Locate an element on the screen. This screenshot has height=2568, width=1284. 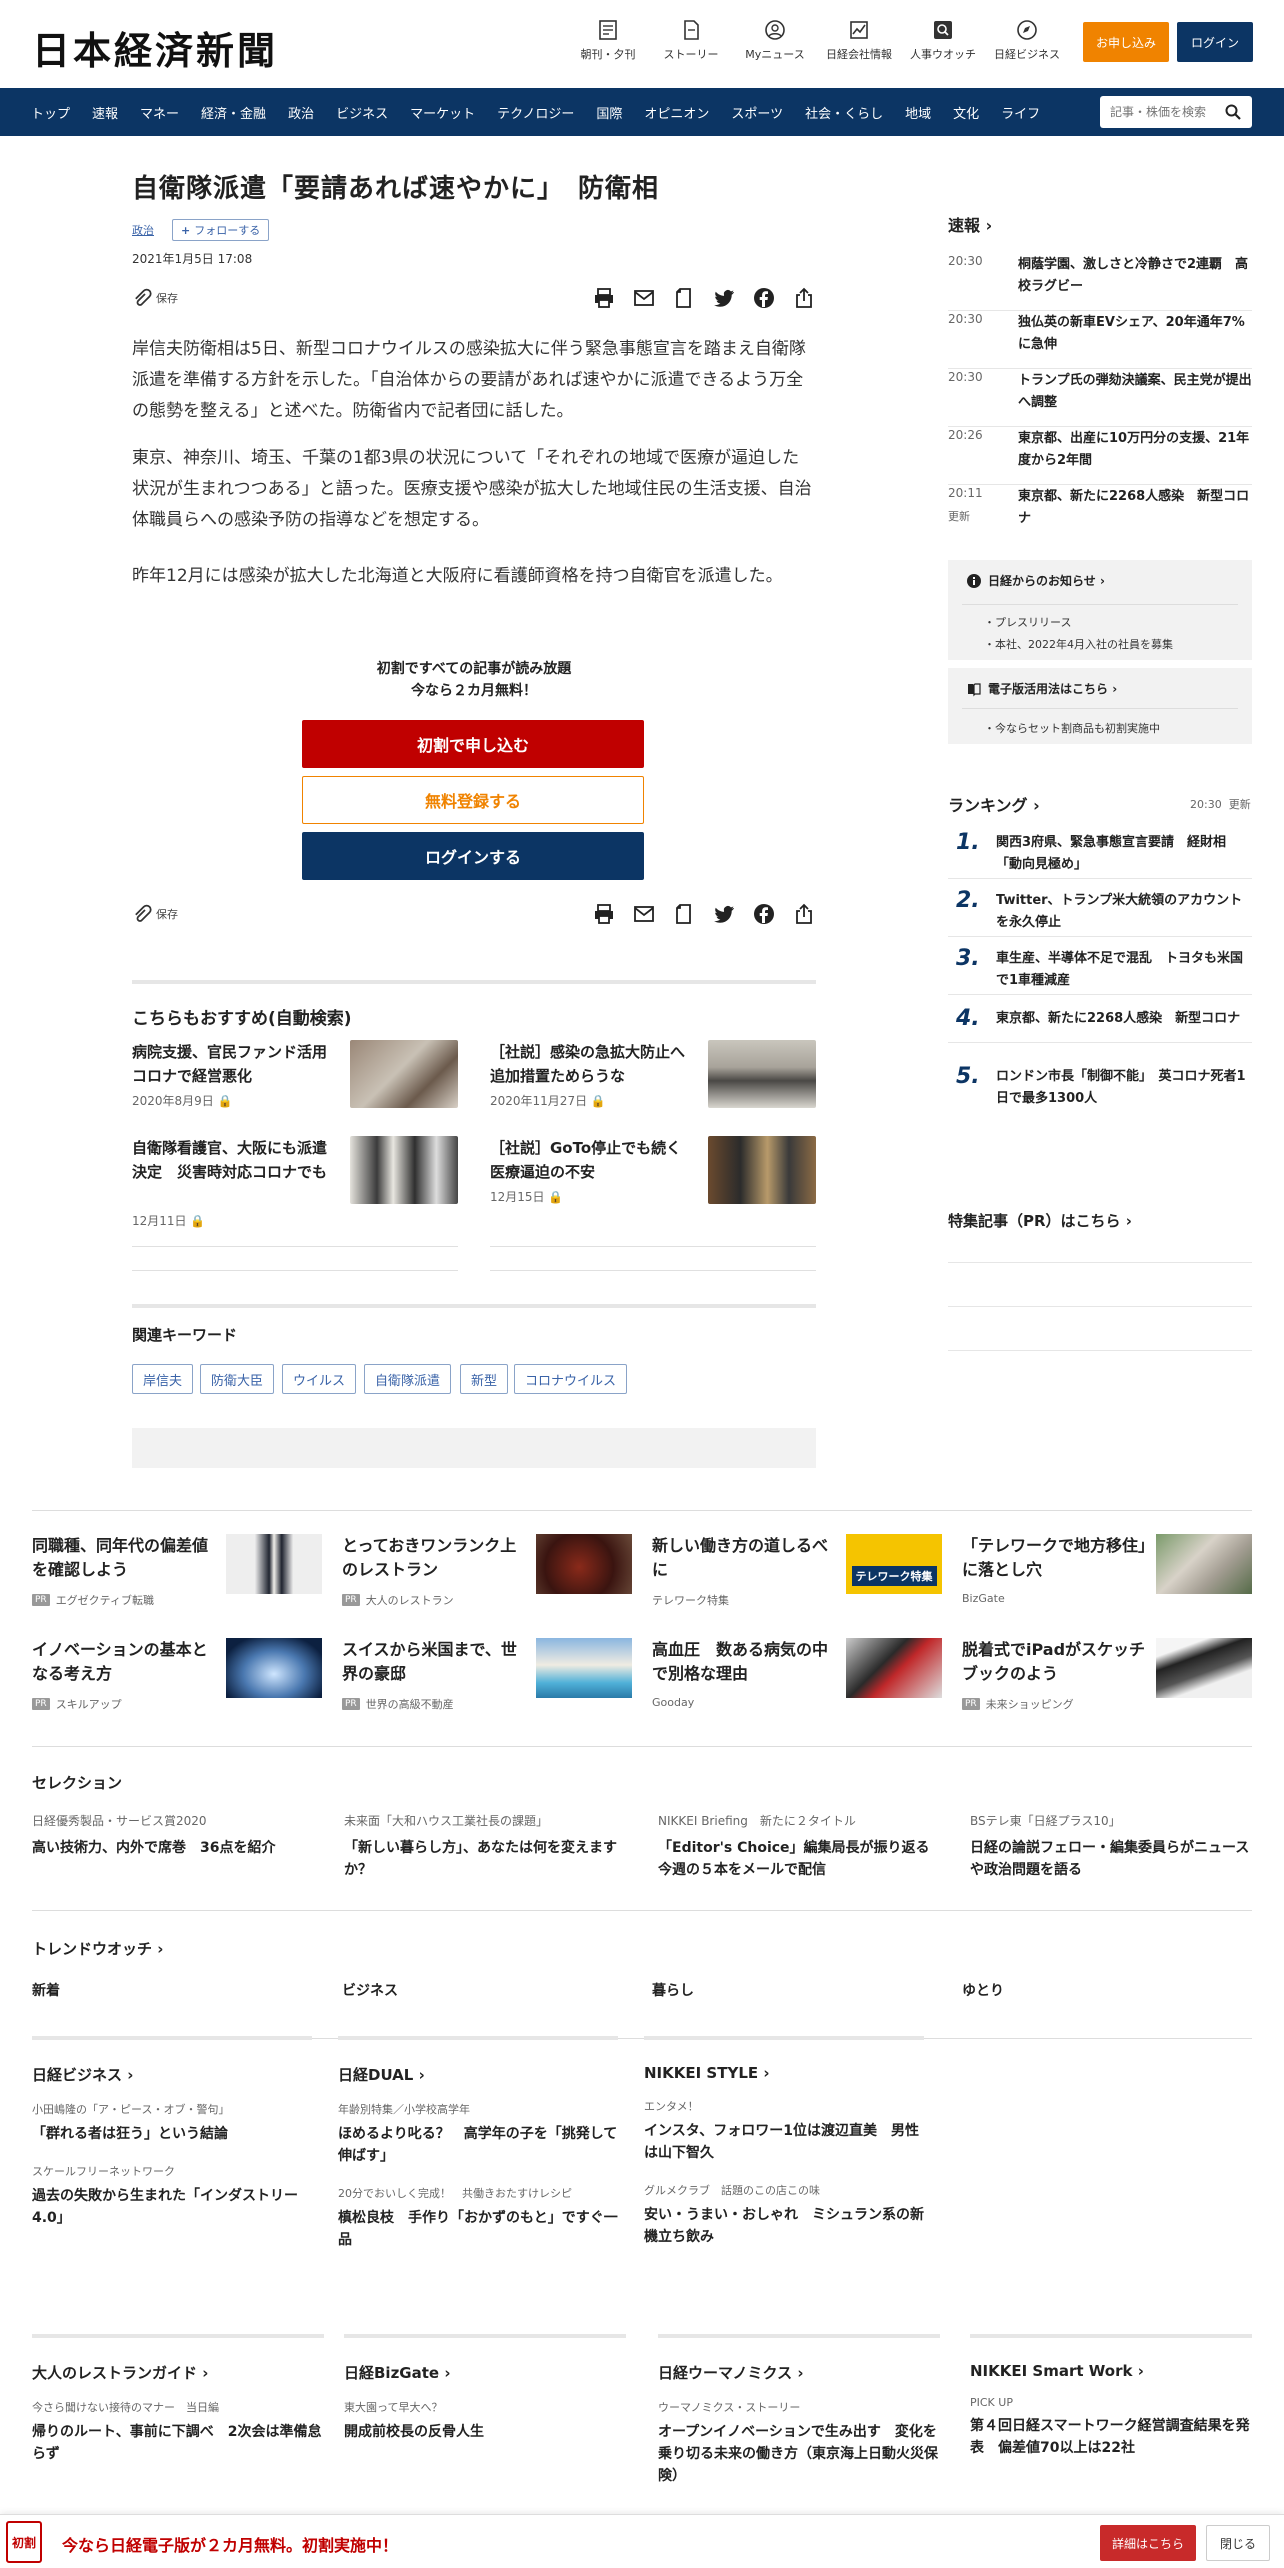
nav-item: 政治 is located at coordinates (301, 112).